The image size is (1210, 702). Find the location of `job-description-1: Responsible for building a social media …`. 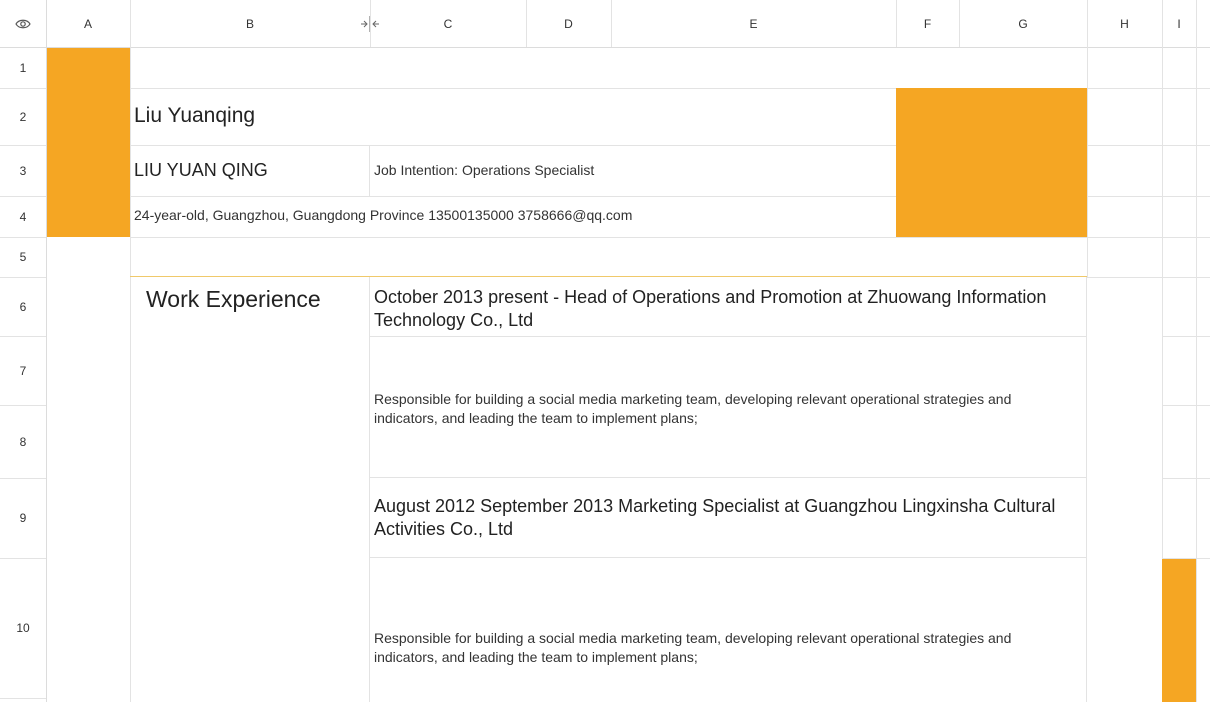

job-description-1: Responsible for building a social media … is located at coordinates (719, 409).